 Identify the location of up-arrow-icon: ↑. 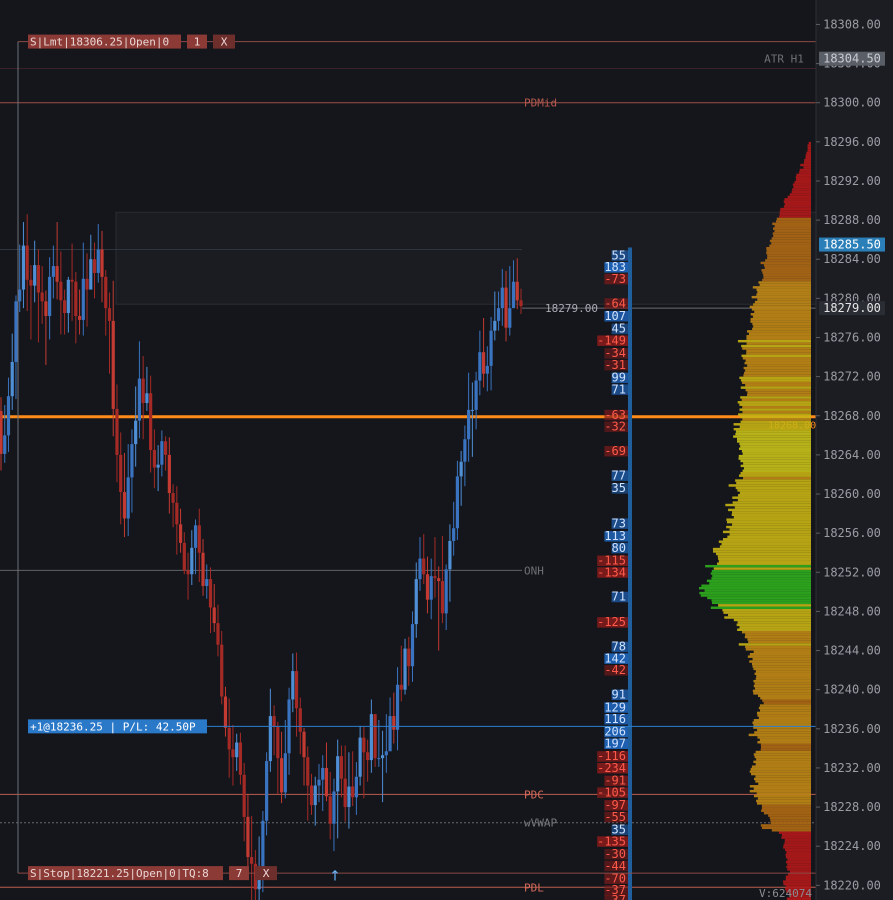
(335, 876).